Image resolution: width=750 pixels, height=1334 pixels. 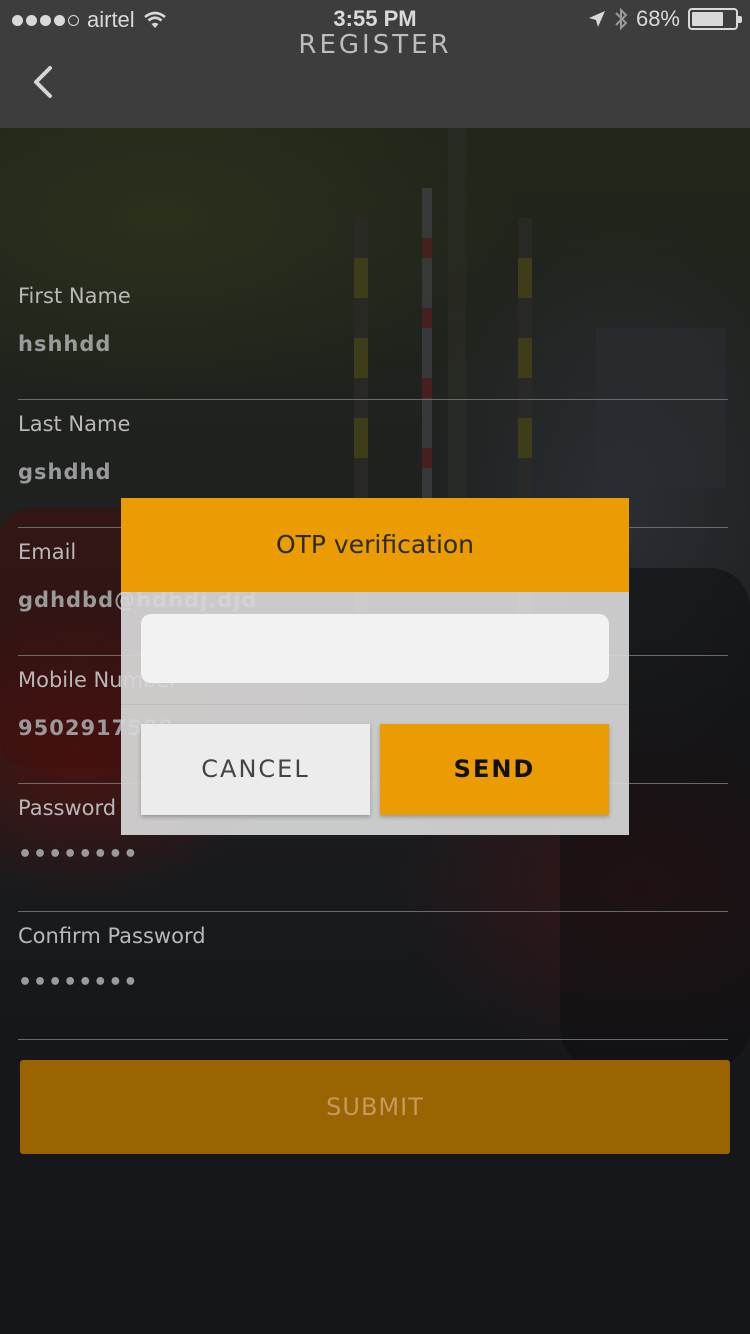 What do you see at coordinates (74, 296) in the screenshot?
I see `field-label: First Name` at bounding box center [74, 296].